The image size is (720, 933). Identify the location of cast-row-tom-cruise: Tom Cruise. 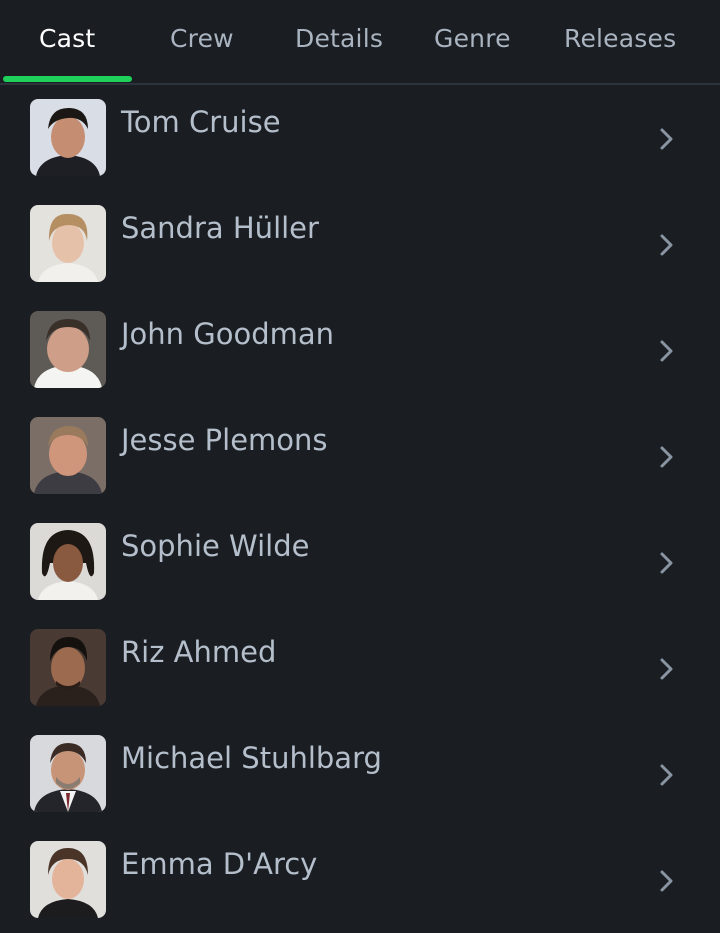
(360, 138).